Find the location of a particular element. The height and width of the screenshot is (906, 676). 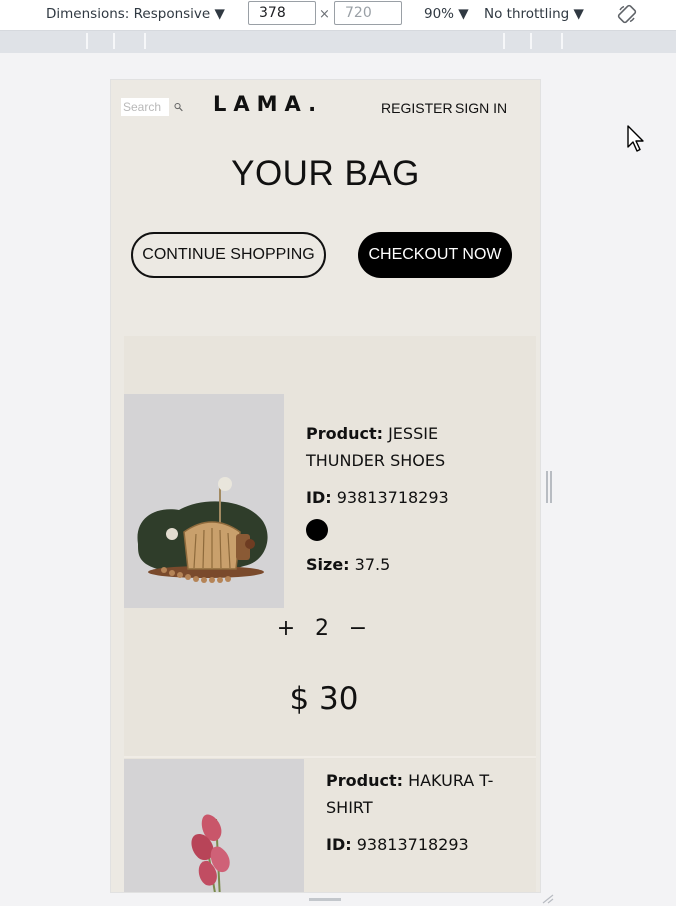

product-name-line: Product: HAKURA T-SHIRT is located at coordinates (421, 794).